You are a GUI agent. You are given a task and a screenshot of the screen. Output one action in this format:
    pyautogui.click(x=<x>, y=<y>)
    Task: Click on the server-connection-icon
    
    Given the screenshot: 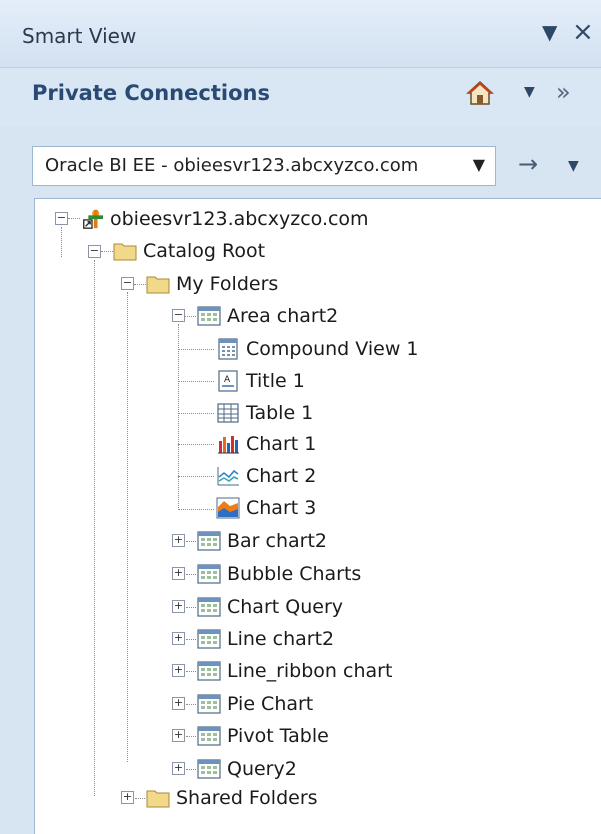 What is the action you would take?
    pyautogui.click(x=93, y=219)
    